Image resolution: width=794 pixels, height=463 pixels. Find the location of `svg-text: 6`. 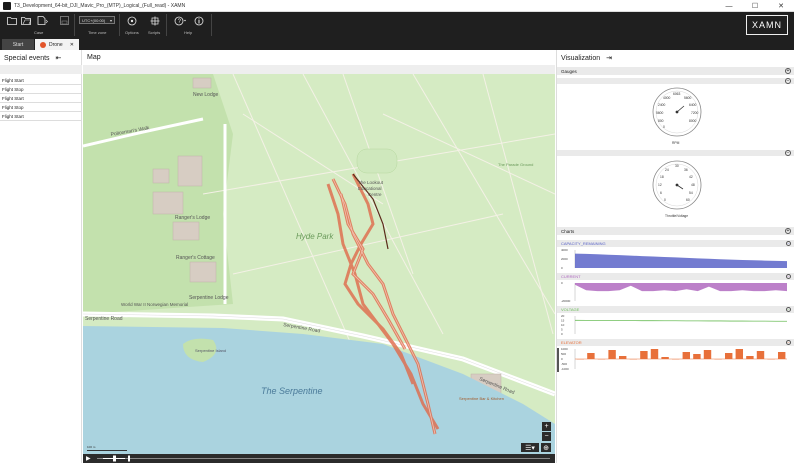

svg-text: 6 is located at coordinates (661, 193).